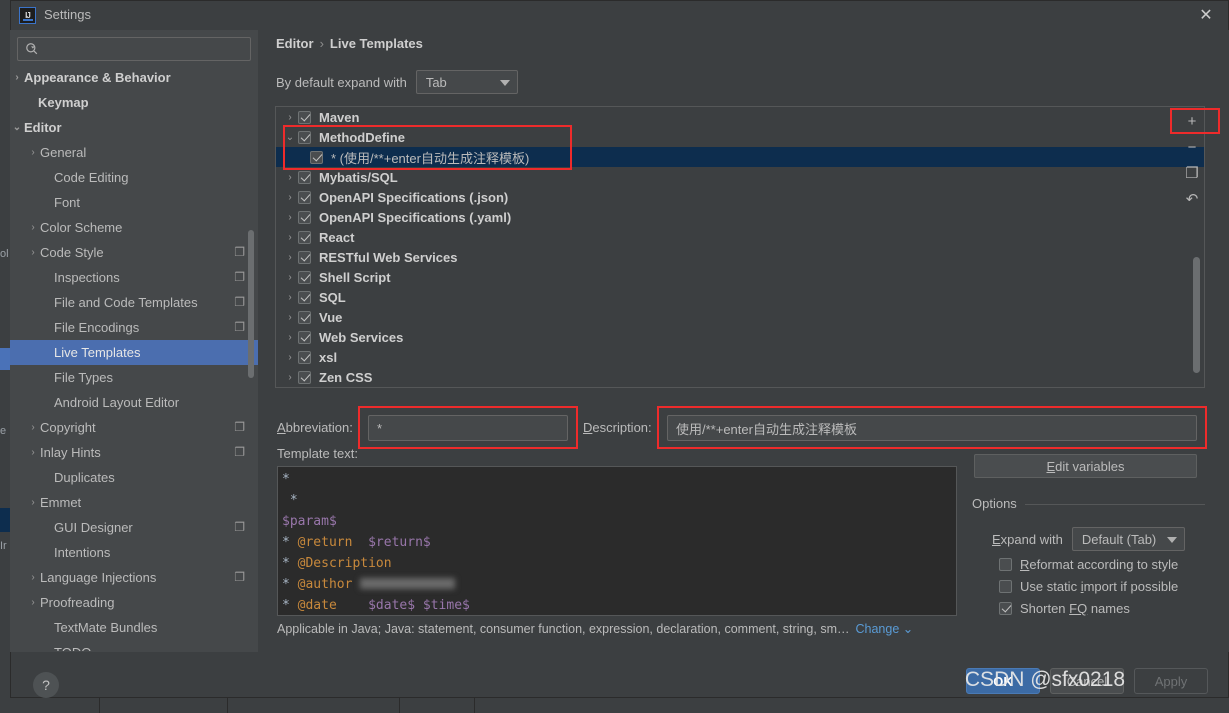 The height and width of the screenshot is (713, 1229). I want to click on sidebar-item-keymap: Keymap, so click(134, 102).